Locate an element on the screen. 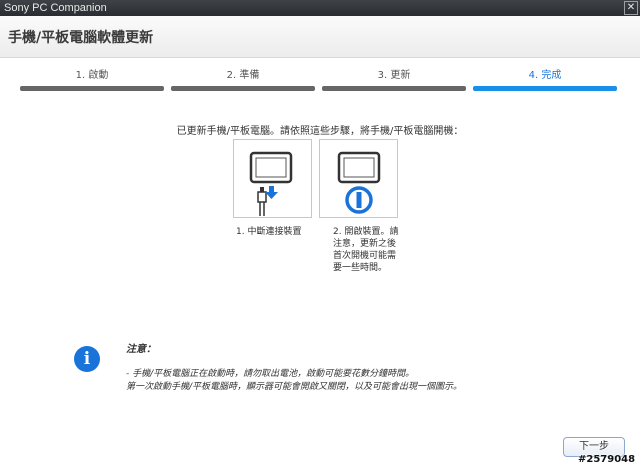  step-update: 3. 更新 is located at coordinates (394, 80).